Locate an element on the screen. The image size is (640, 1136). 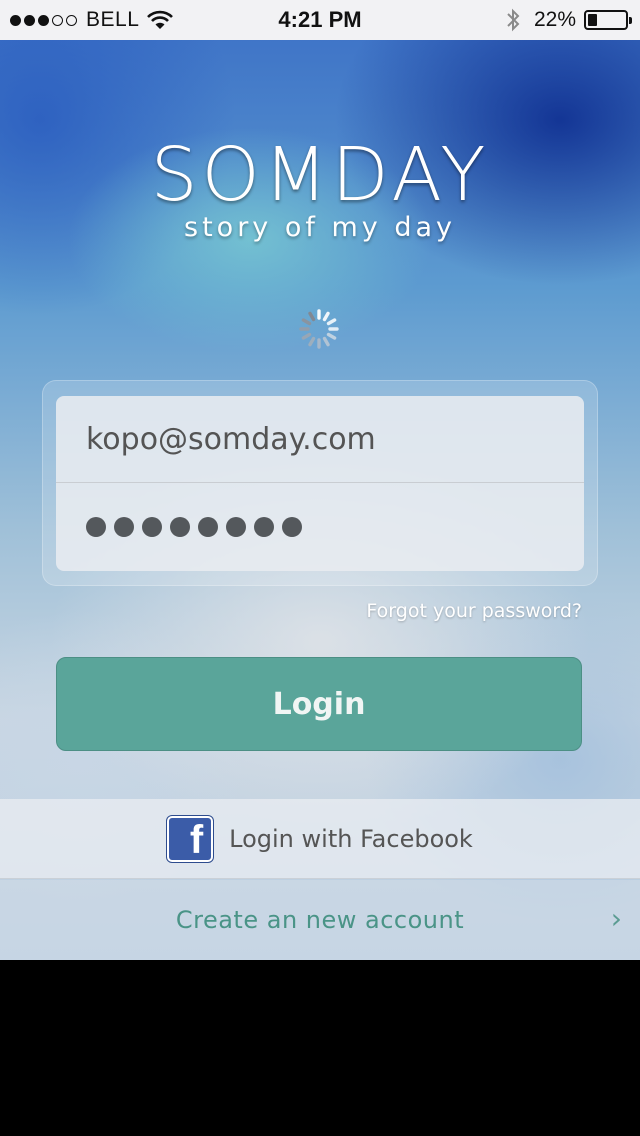
chevron-right-icon: › is located at coordinates (616, 918).